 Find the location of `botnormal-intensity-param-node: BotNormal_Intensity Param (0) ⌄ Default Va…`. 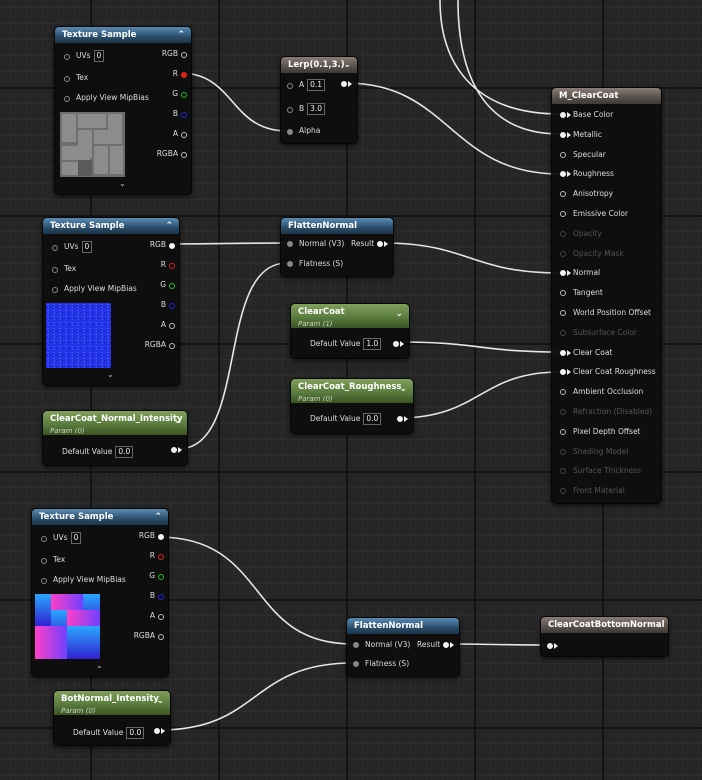

botnormal-intensity-param-node: BotNormal_Intensity Param (0) ⌄ Default Va… is located at coordinates (112, 718).